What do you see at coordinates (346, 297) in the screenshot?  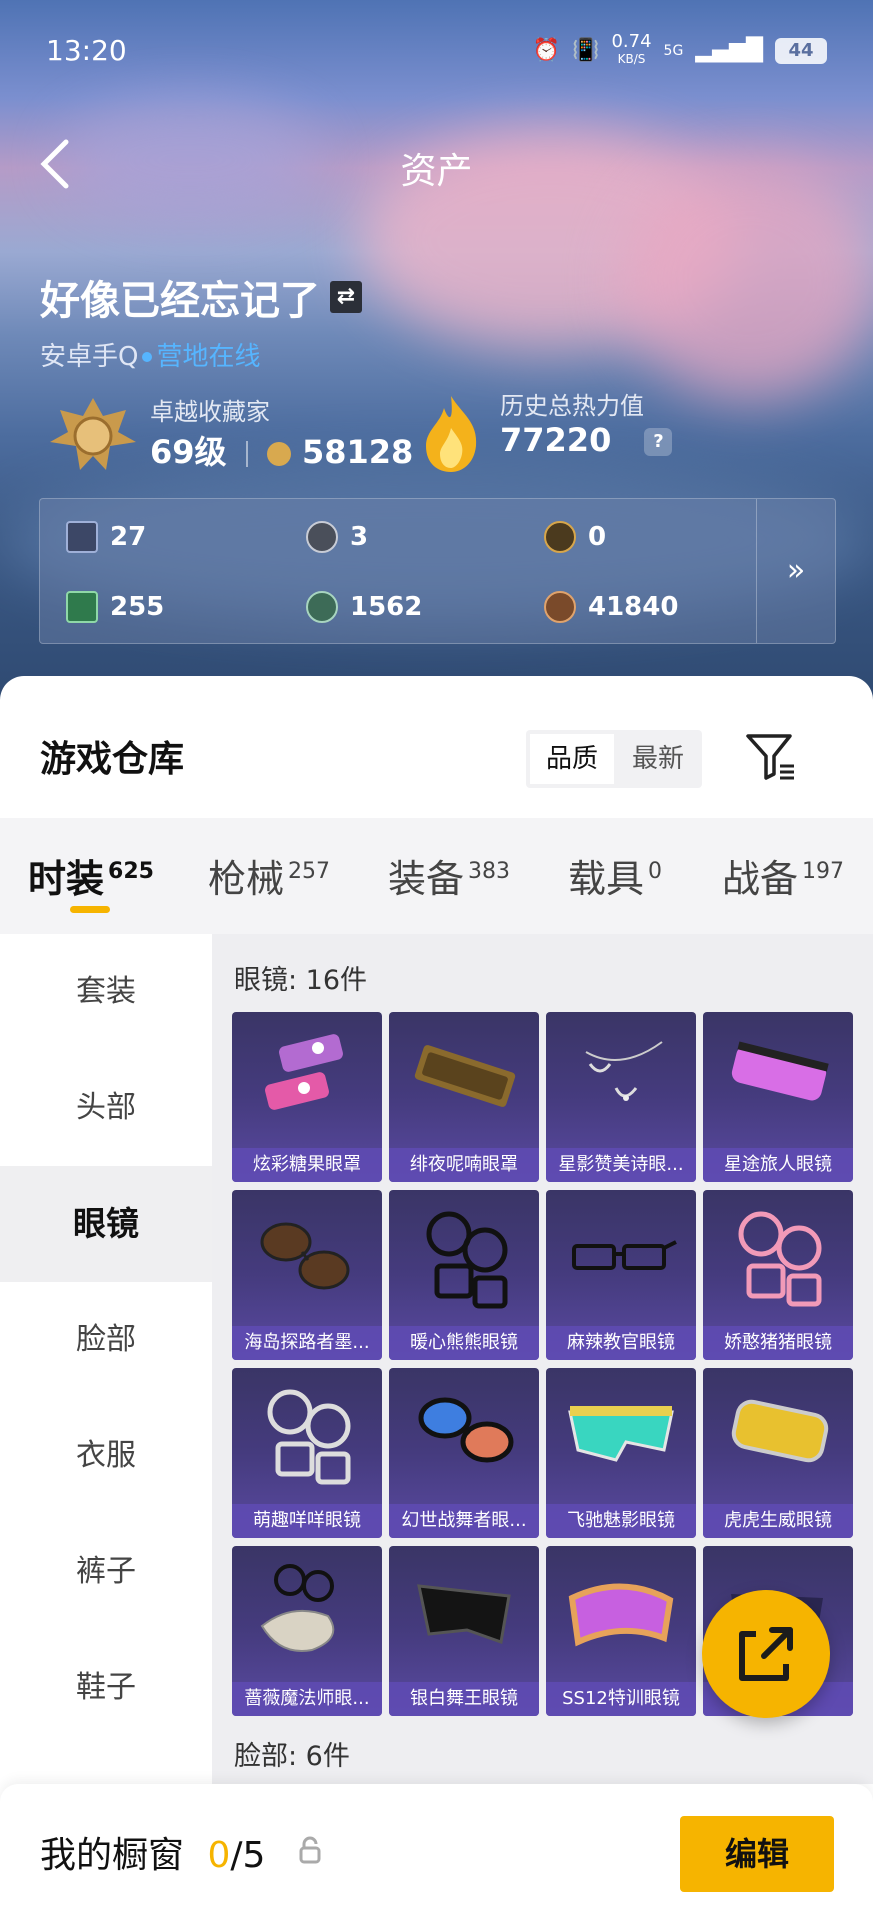 I see `switch-account-icon: ⇄` at bounding box center [346, 297].